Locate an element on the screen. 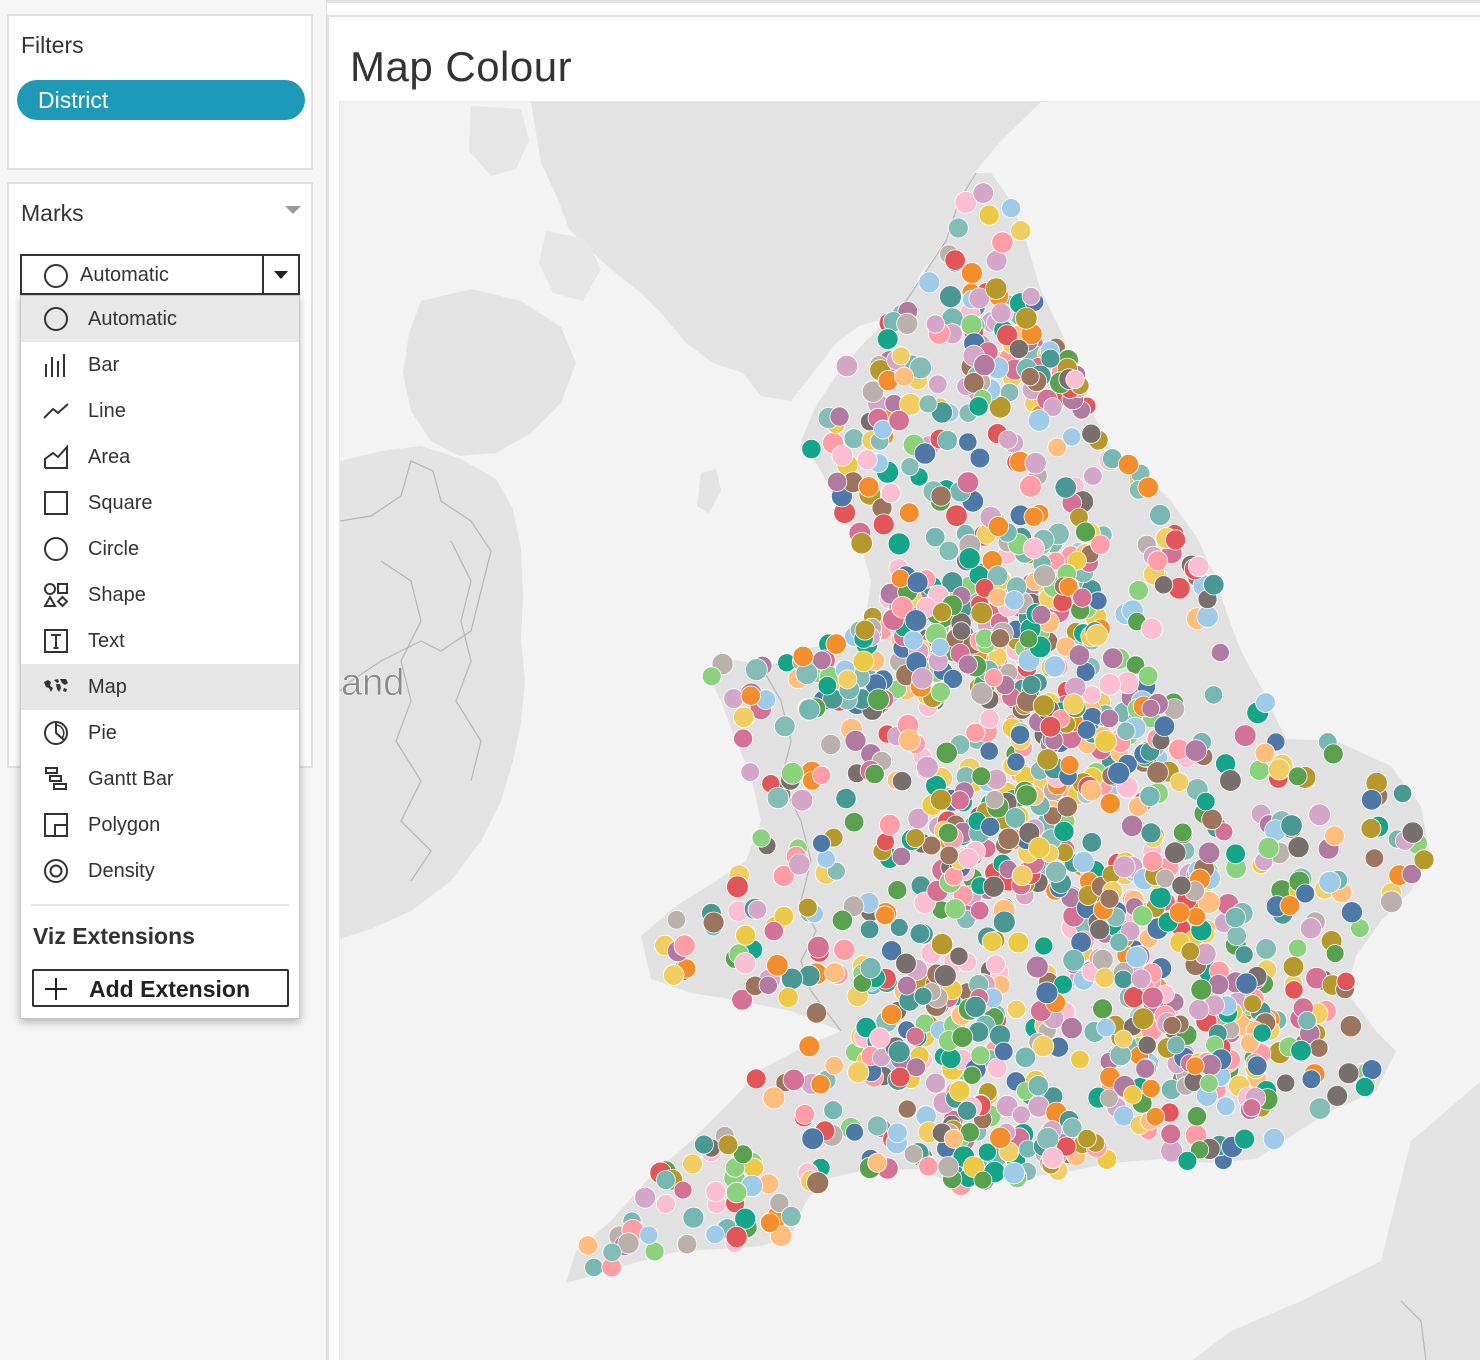 The height and width of the screenshot is (1360, 1480). add-extension-button: Add Extension is located at coordinates (160, 988).